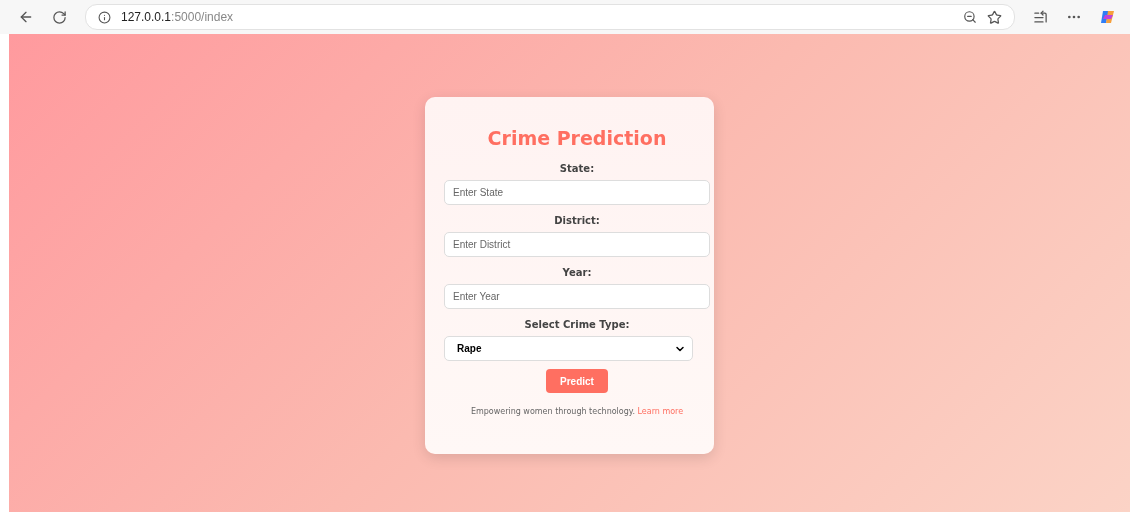 The height and width of the screenshot is (512, 1130). I want to click on back-icon, so click(26, 17).